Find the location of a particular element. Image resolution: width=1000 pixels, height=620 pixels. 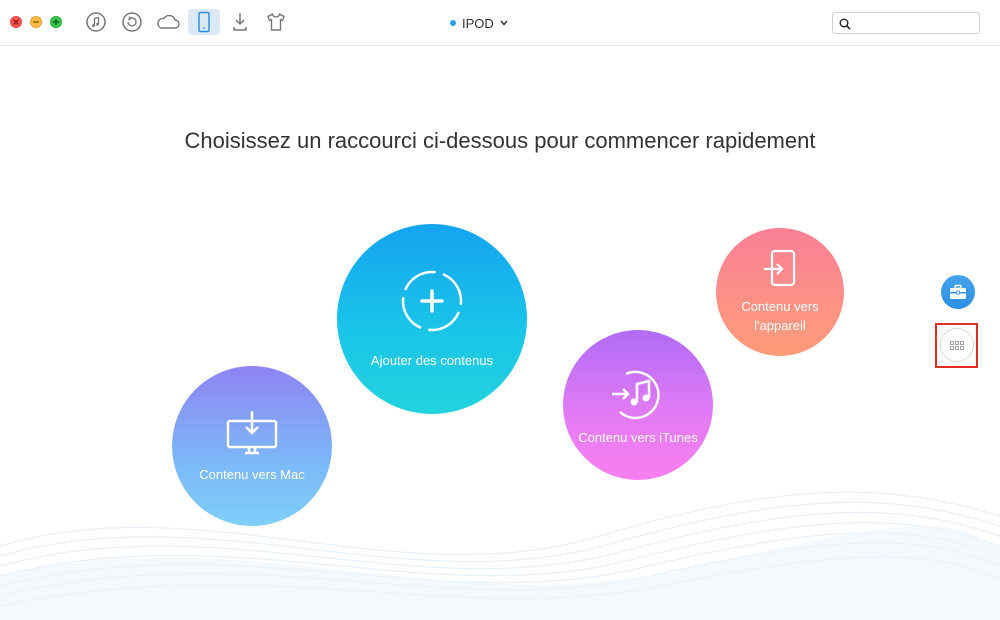

cloud-icon is located at coordinates (168, 21).